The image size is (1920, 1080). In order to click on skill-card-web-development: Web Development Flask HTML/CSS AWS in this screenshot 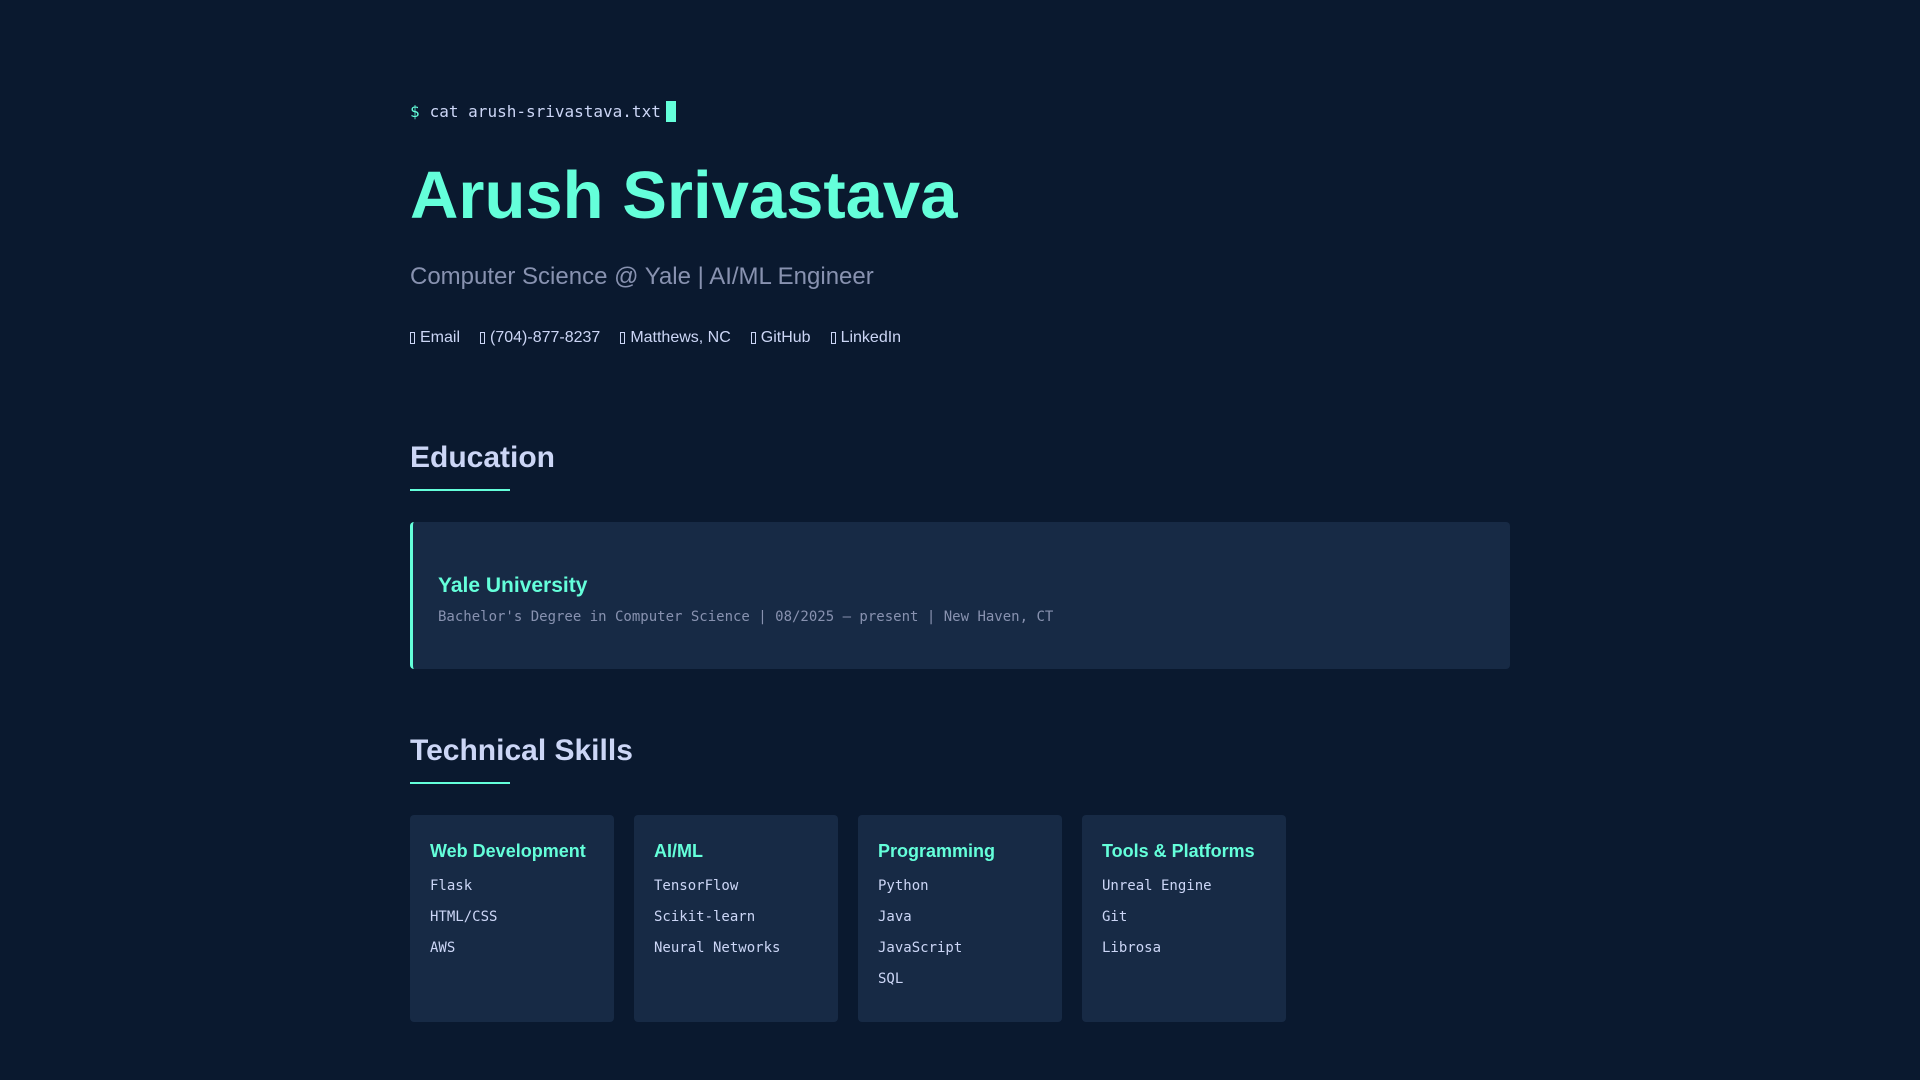, I will do `click(512, 918)`.